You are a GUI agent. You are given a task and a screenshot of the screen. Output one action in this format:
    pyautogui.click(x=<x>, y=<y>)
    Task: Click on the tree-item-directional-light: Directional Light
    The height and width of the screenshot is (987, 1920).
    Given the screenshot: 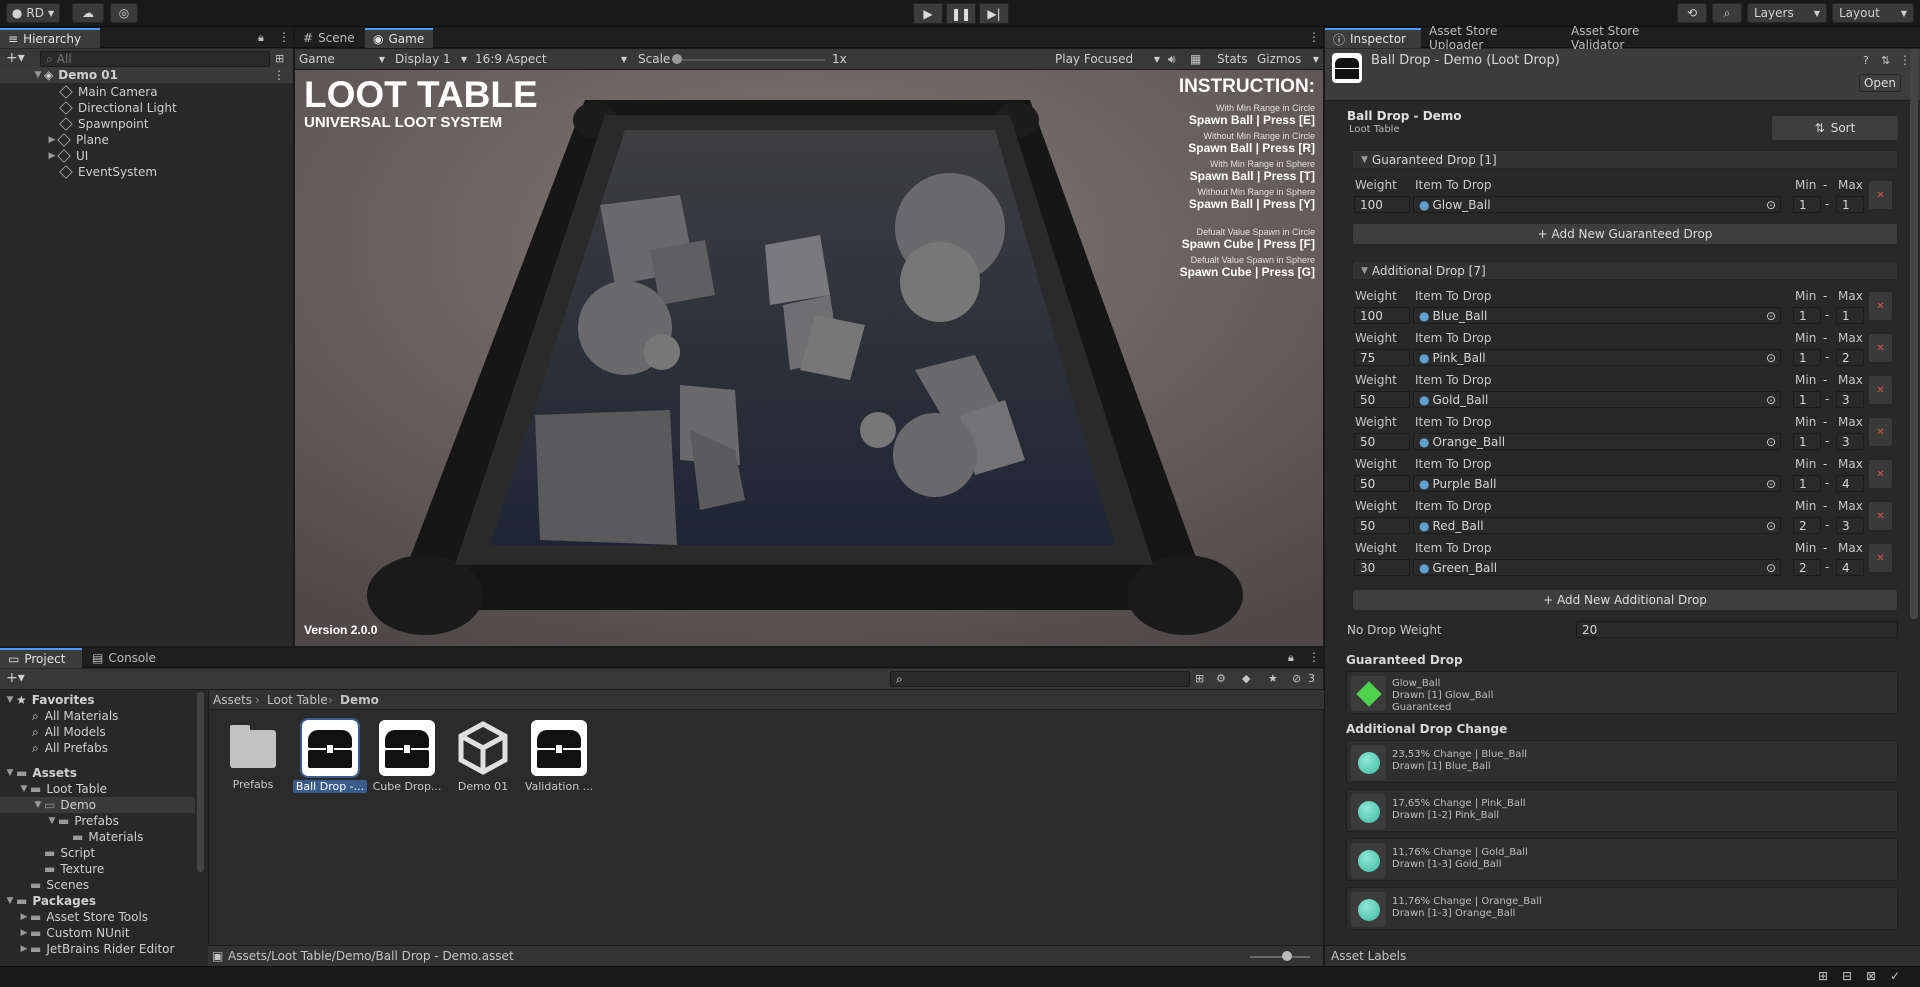 What is the action you would take?
    pyautogui.click(x=118, y=108)
    